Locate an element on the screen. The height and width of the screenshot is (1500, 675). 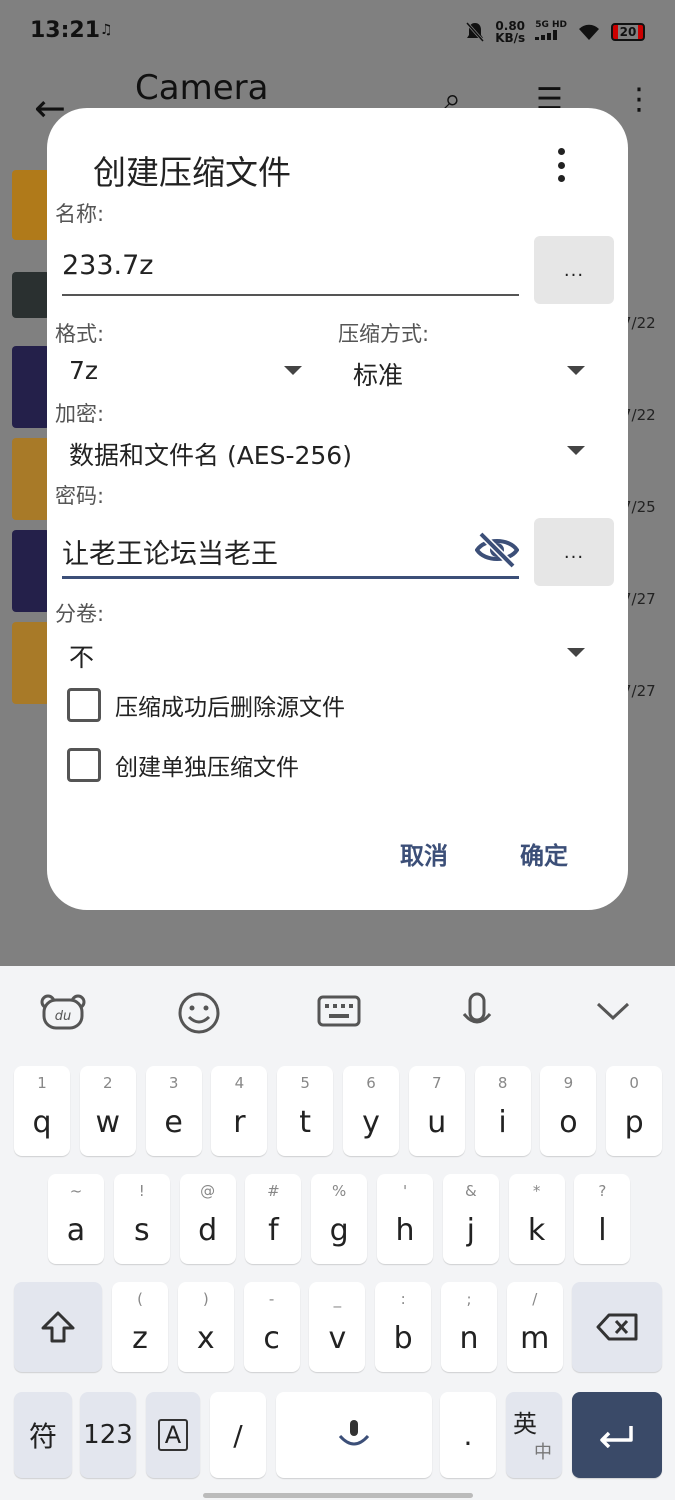
backspace-key is located at coordinates (617, 1327).